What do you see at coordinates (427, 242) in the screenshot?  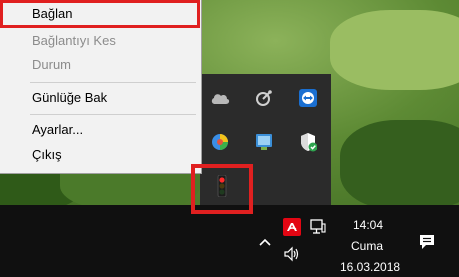 I see `action-center-icon` at bounding box center [427, 242].